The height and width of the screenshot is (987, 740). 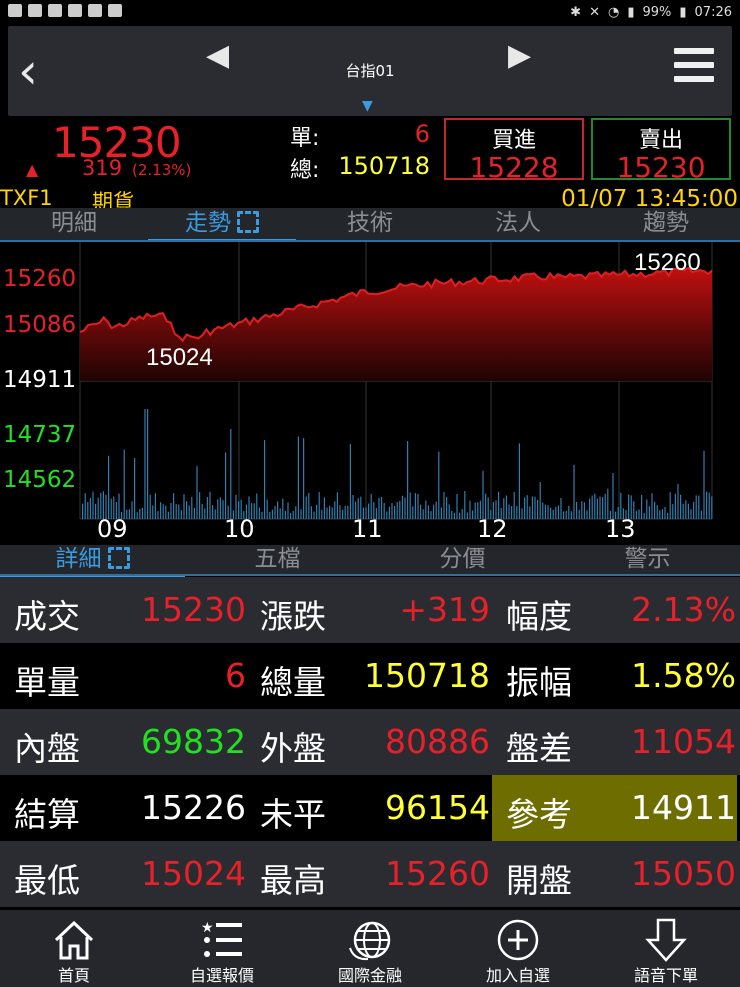 I want to click on next-symbol-icon: ▶, so click(x=519, y=55).